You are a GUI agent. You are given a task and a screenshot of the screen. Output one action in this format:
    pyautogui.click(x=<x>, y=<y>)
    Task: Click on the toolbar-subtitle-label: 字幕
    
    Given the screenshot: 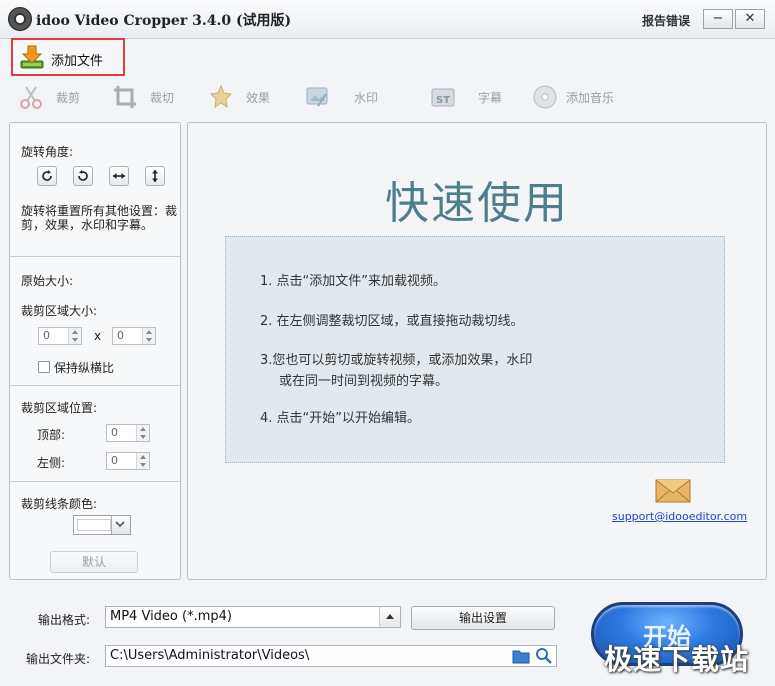 What is the action you would take?
    pyautogui.click(x=490, y=98)
    